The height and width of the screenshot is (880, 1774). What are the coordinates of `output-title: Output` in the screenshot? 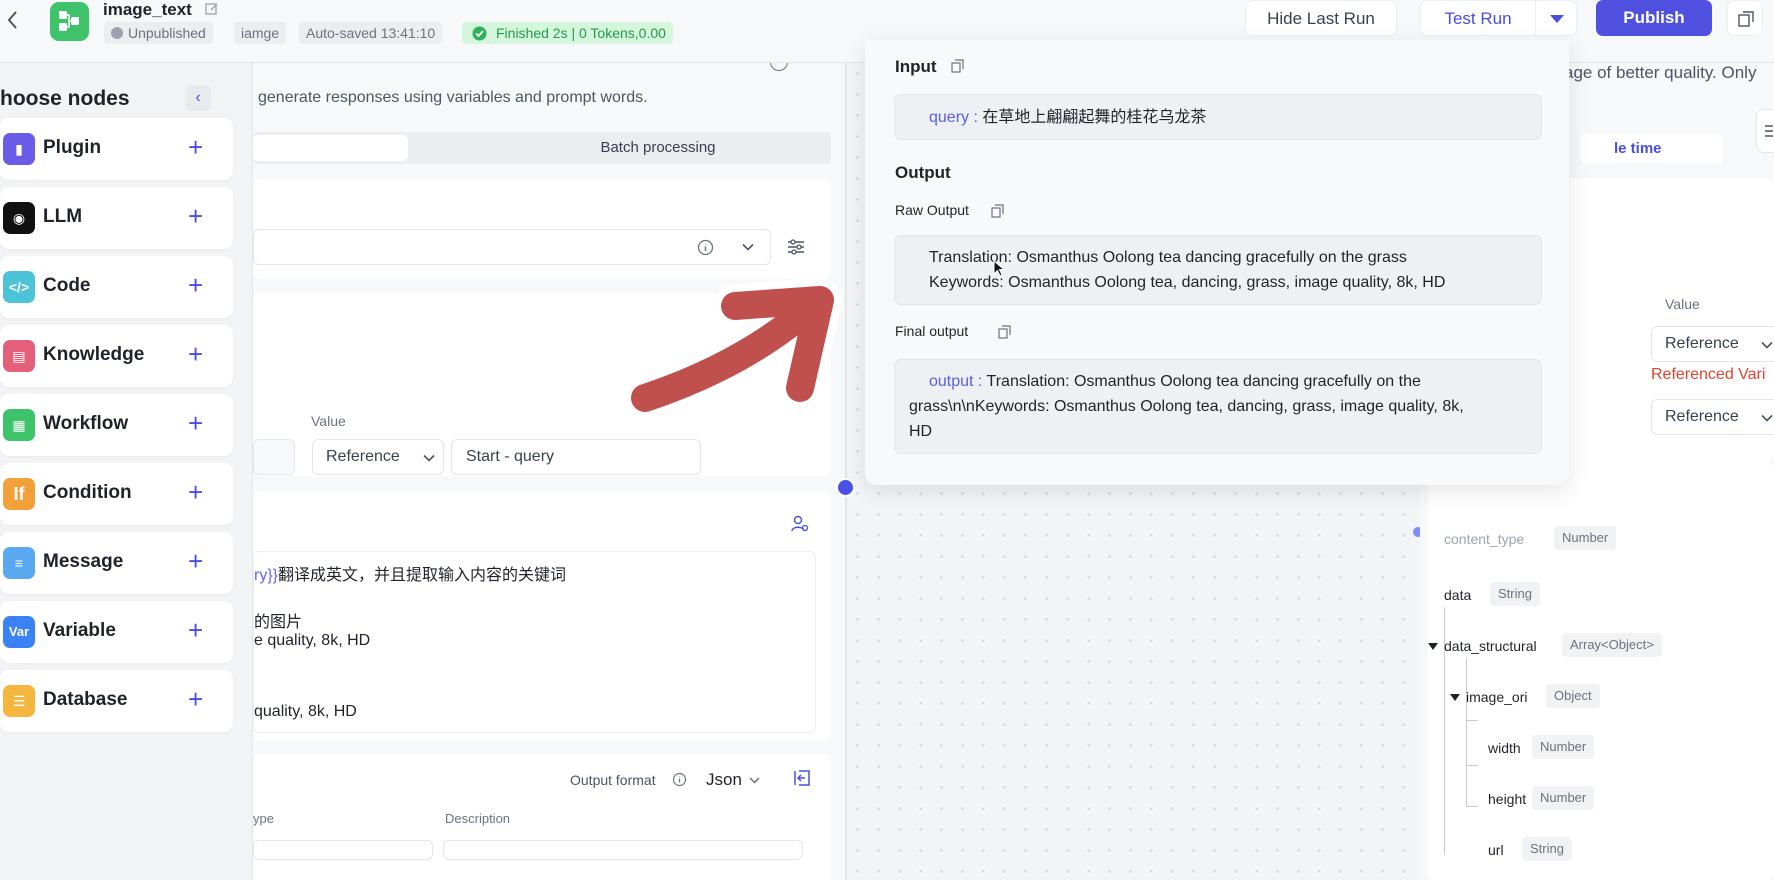 It's located at (923, 172).